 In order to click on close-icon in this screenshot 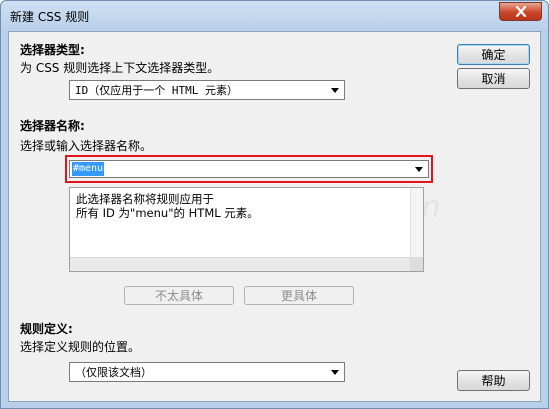, I will do `click(520, 11)`.